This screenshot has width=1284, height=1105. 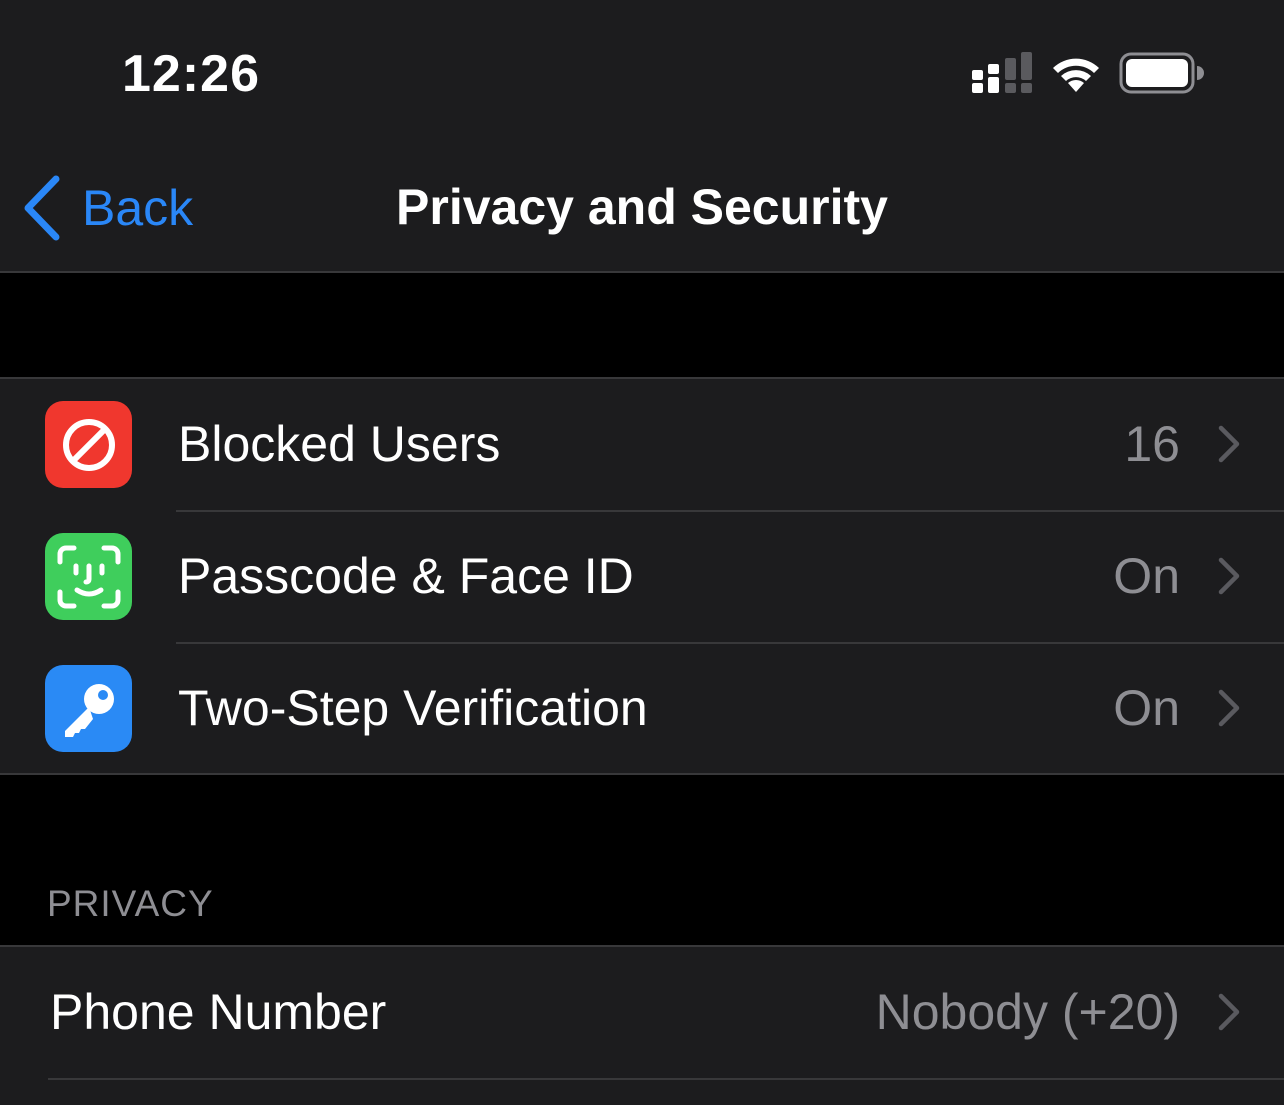 I want to click on row-label: Passcode & Face ID, so click(x=406, y=576).